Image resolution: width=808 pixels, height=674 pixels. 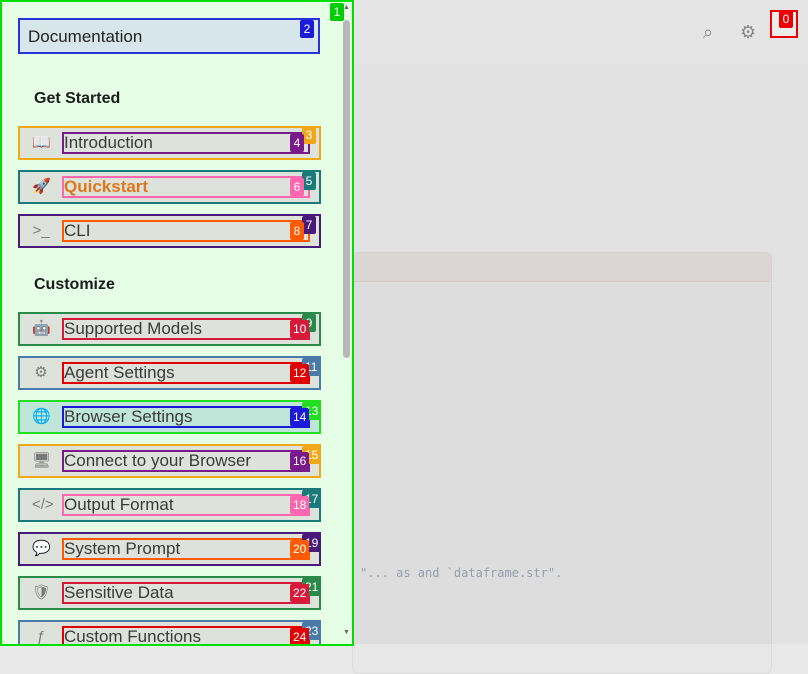 I want to click on sidebar-item-label: Quickstart, so click(x=186, y=187).